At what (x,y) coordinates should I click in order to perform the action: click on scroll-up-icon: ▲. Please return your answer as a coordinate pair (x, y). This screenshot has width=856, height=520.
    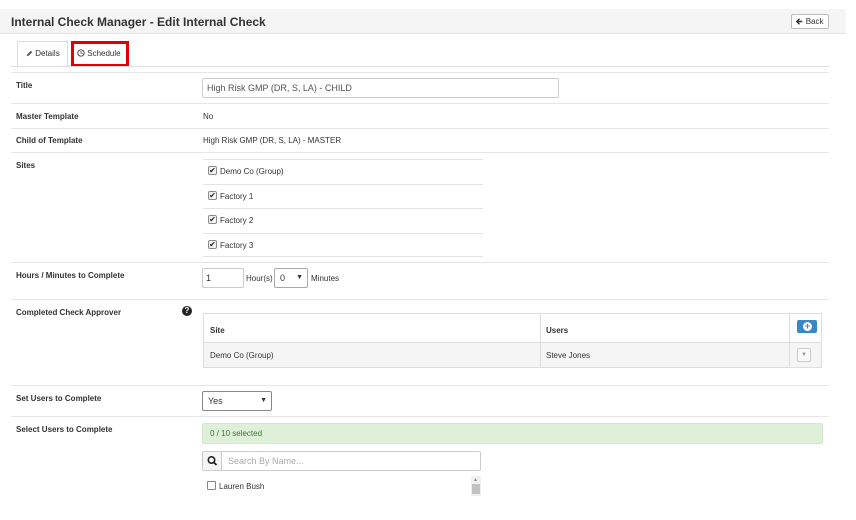
    Looking at the image, I should click on (475, 480).